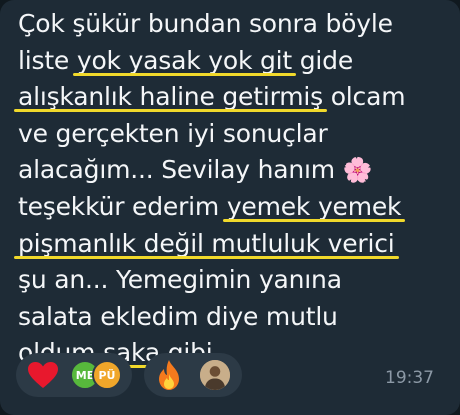  What do you see at coordinates (107, 375) in the screenshot?
I see `avatar: PÜ` at bounding box center [107, 375].